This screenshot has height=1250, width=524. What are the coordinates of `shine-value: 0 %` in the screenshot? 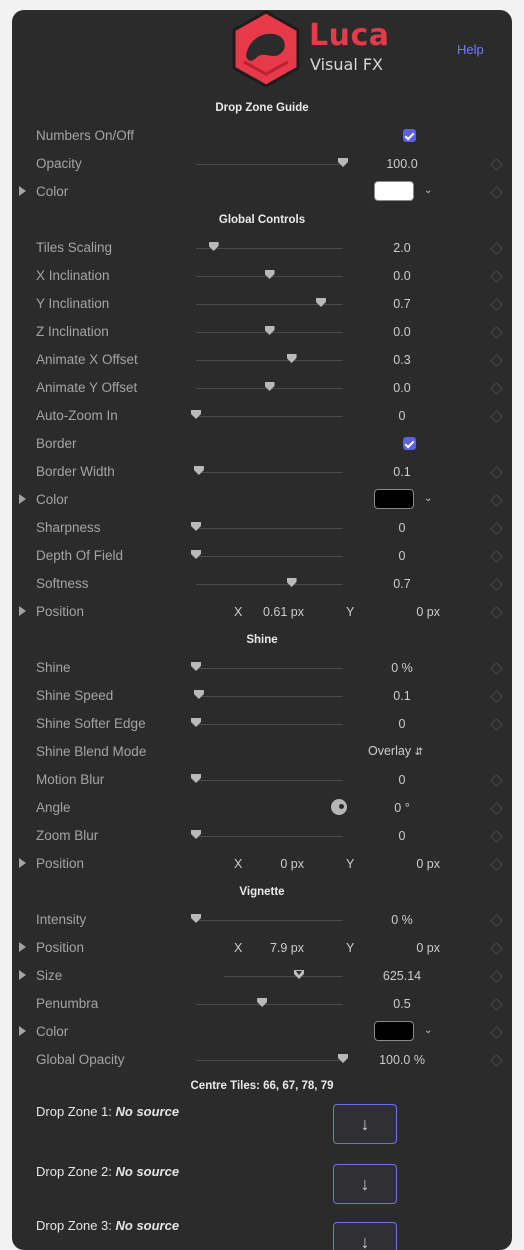 It's located at (402, 668).